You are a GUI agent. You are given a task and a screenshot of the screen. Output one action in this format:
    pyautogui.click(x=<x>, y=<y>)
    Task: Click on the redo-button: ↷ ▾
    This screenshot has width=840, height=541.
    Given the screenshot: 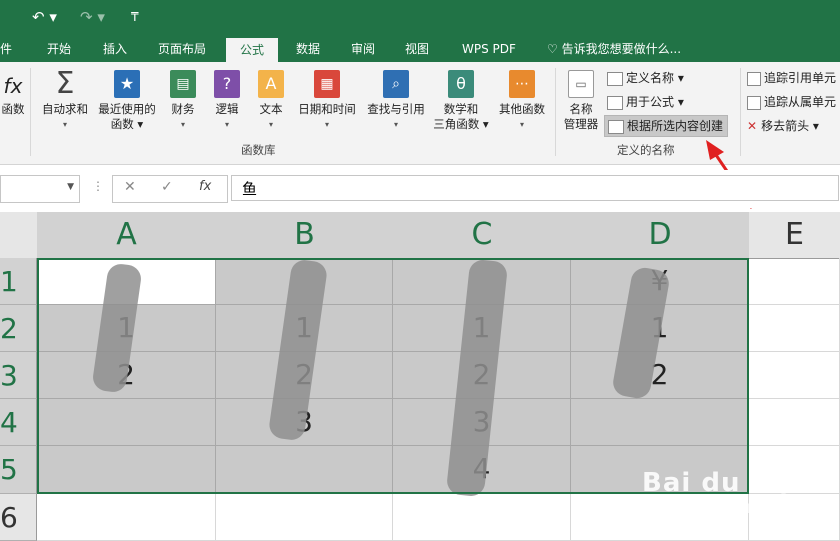 What is the action you would take?
    pyautogui.click(x=92, y=17)
    